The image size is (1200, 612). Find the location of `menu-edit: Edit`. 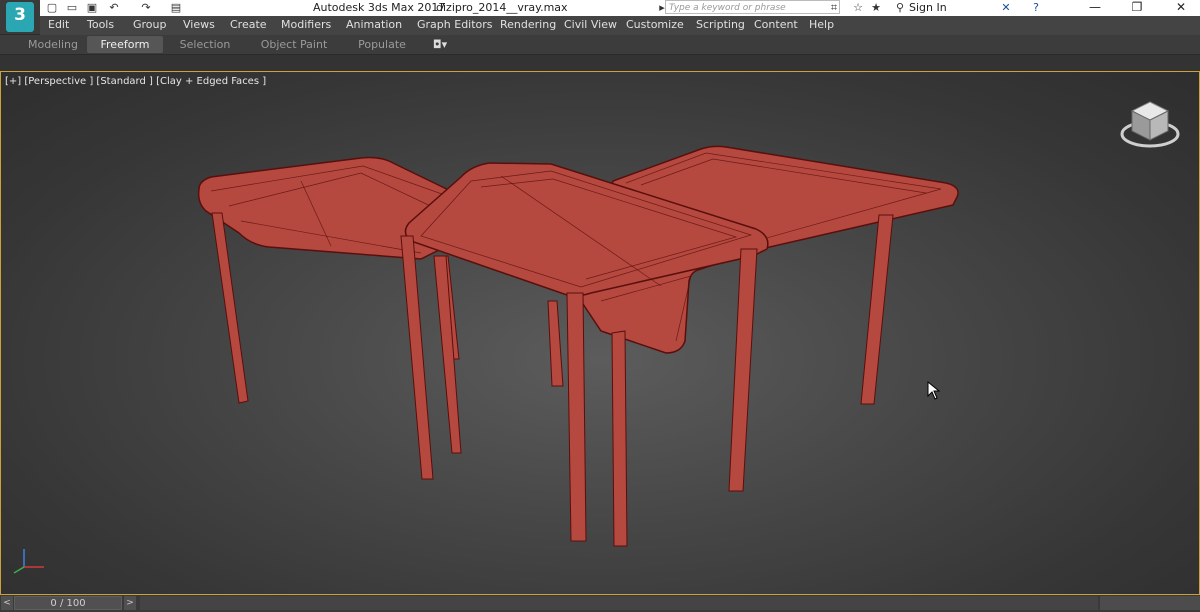

menu-edit: Edit is located at coordinates (58, 24).